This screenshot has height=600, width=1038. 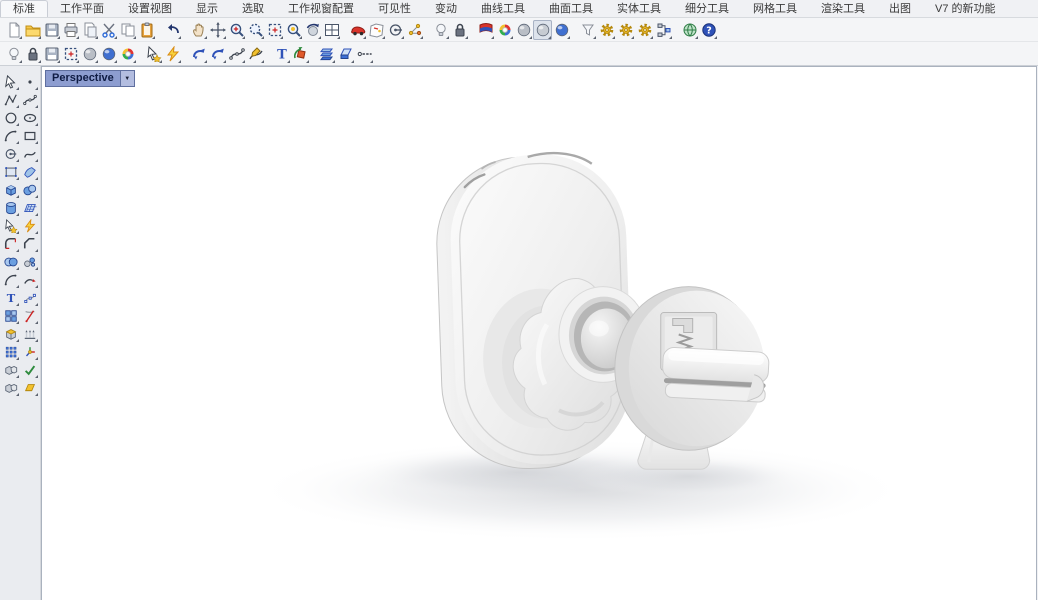 I want to click on menu-item-1: 工作平面, so click(x=82, y=9).